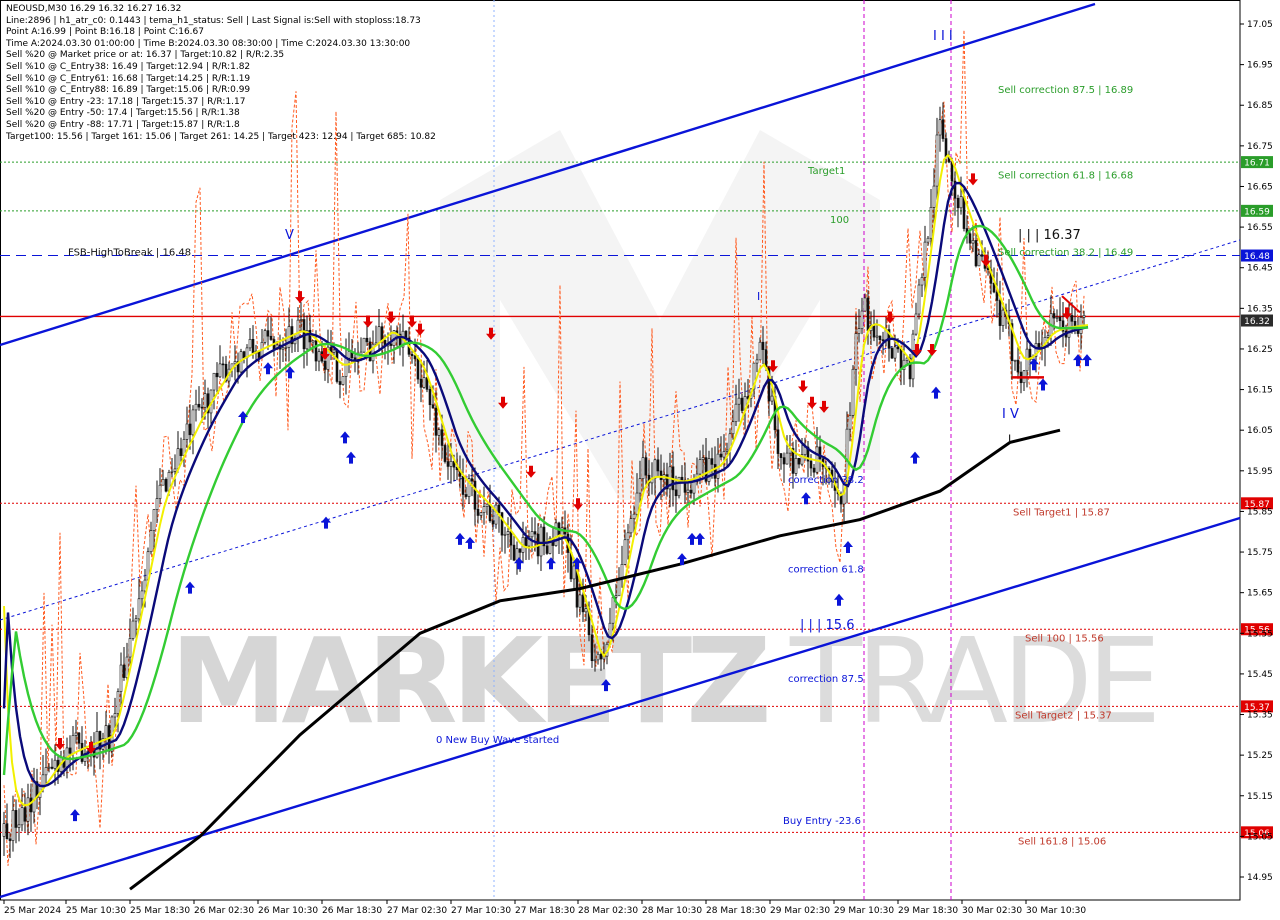  I want to click on annotation-label: 100, so click(839, 220).